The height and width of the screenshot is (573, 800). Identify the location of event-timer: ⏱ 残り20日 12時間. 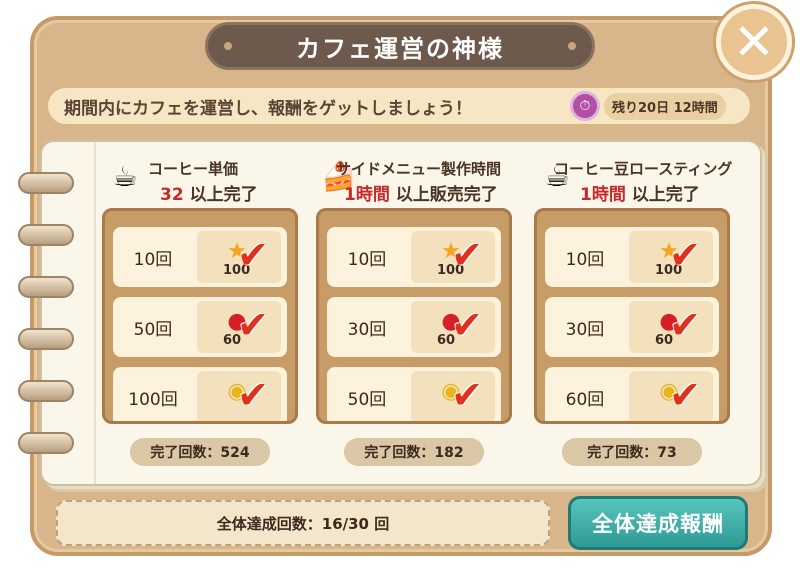
(656, 106).